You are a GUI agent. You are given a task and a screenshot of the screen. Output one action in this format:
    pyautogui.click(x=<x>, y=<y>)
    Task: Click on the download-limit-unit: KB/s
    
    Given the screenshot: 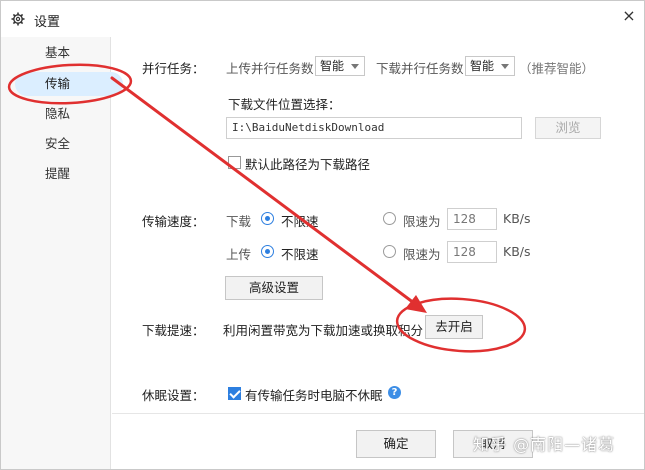 What is the action you would take?
    pyautogui.click(x=517, y=218)
    